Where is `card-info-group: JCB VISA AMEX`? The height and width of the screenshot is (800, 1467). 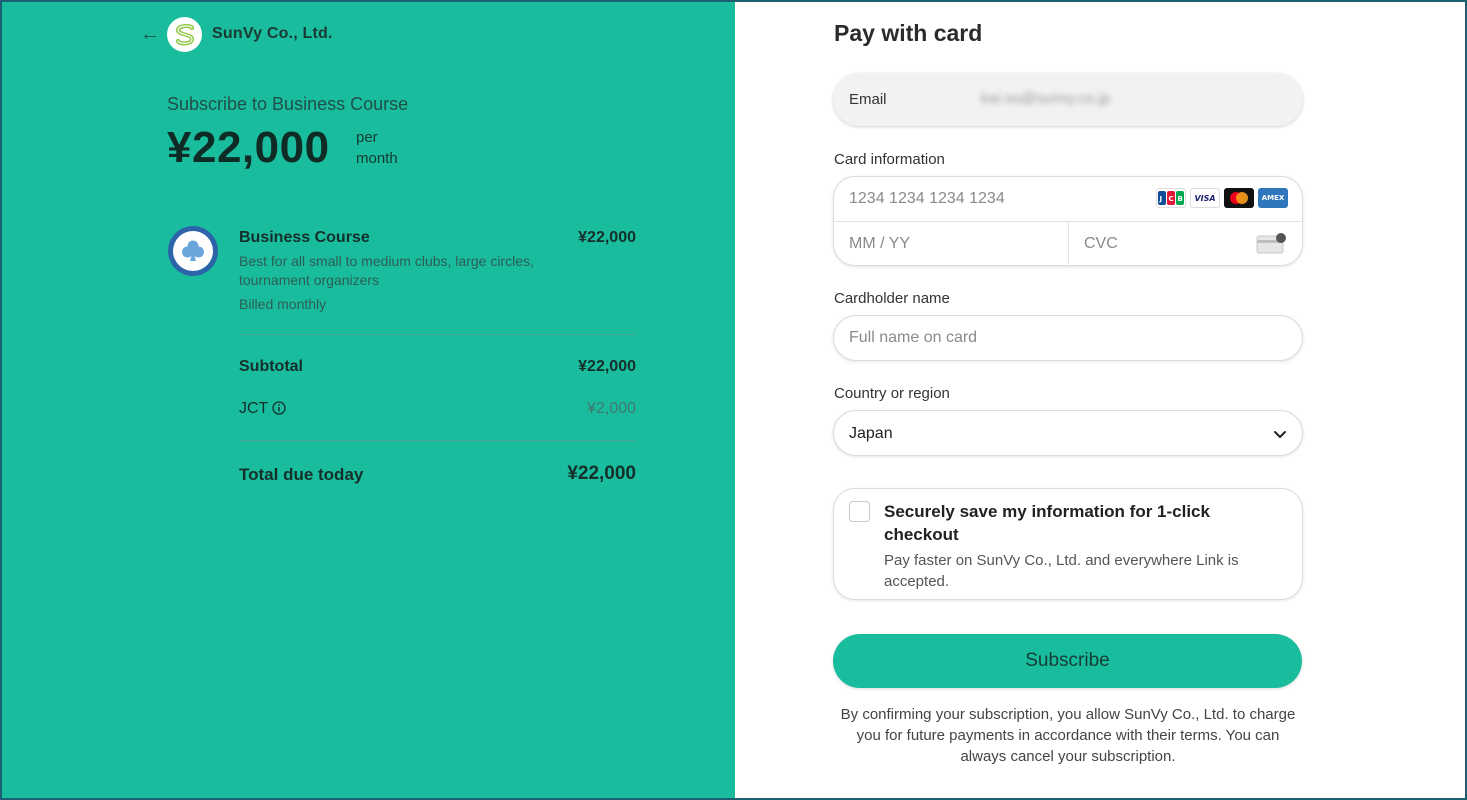
card-info-group: JCB VISA AMEX is located at coordinates (1068, 221).